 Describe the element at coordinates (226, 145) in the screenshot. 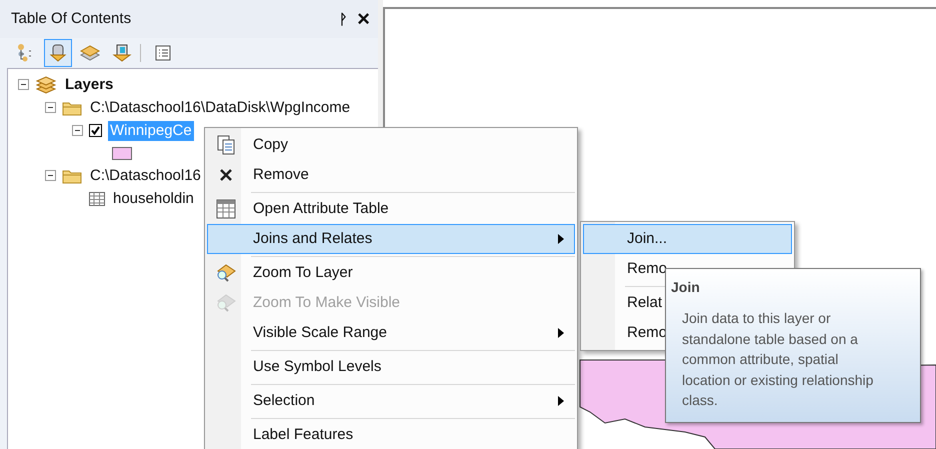

I see `copy-icon` at that location.